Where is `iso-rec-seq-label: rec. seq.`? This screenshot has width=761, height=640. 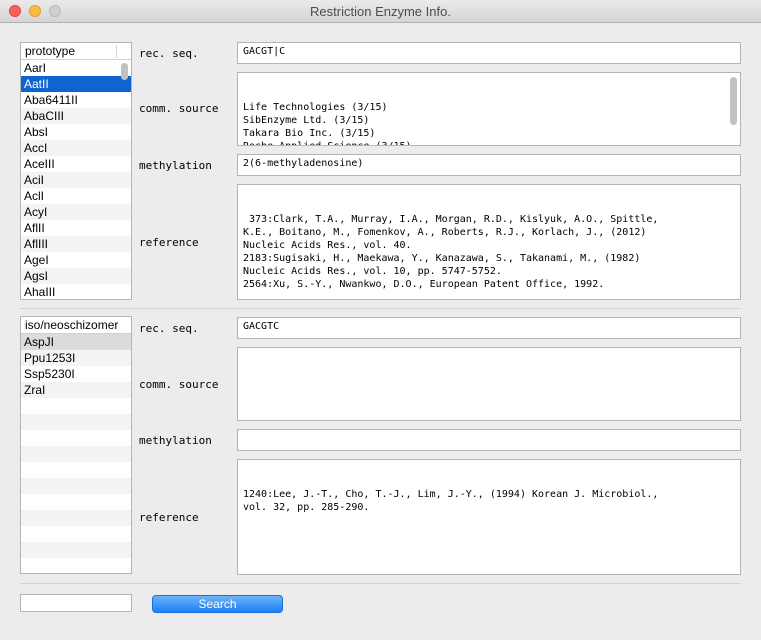 iso-rec-seq-label: rec. seq. is located at coordinates (169, 328).